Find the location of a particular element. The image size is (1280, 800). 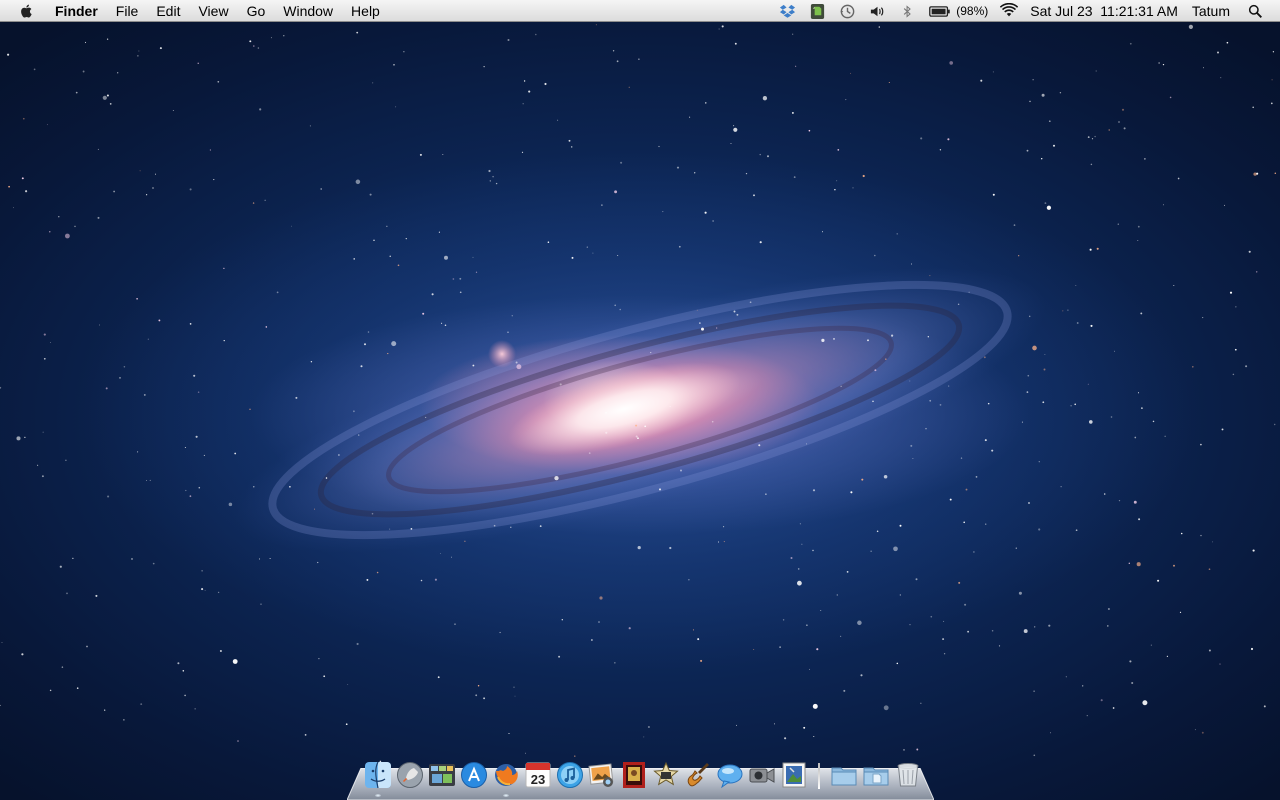

time-machine-icon is located at coordinates (847, 11).